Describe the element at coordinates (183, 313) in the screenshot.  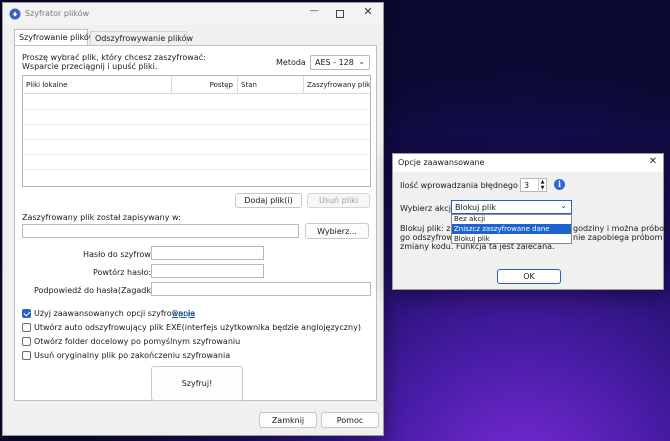
I see `options-link: Opcje` at that location.